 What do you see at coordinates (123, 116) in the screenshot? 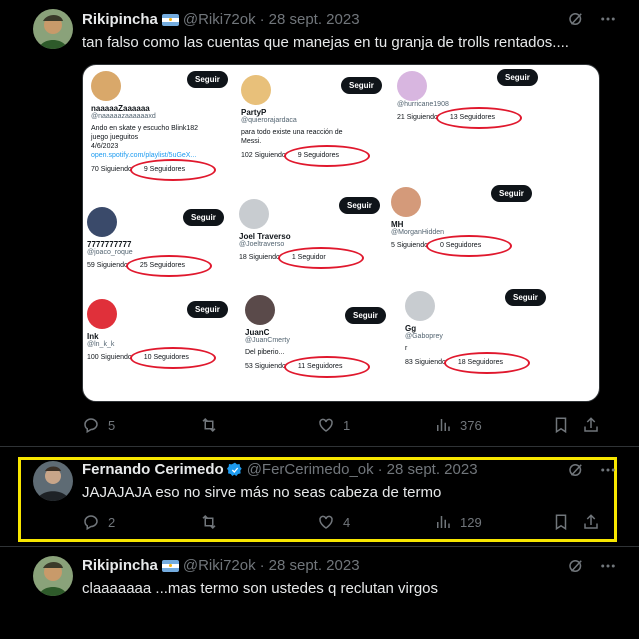
I see `follower-handle: @naaaaazaaaaaaxd` at bounding box center [123, 116].